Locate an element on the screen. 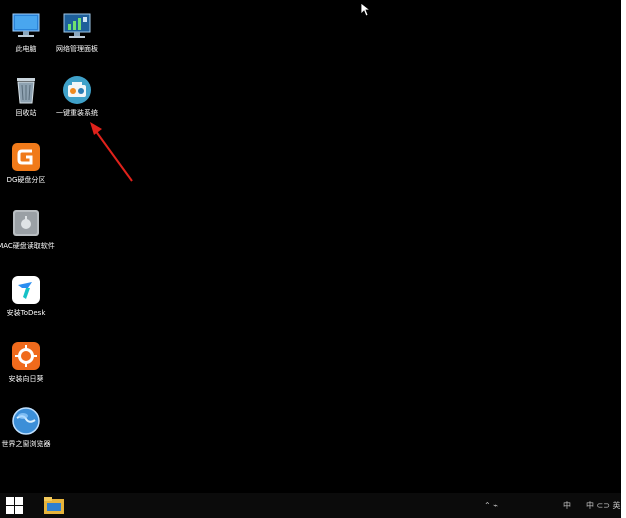 The image size is (626, 518). desktop-icon-network-panel: 网络管理面板 is located at coordinates (77, 32).